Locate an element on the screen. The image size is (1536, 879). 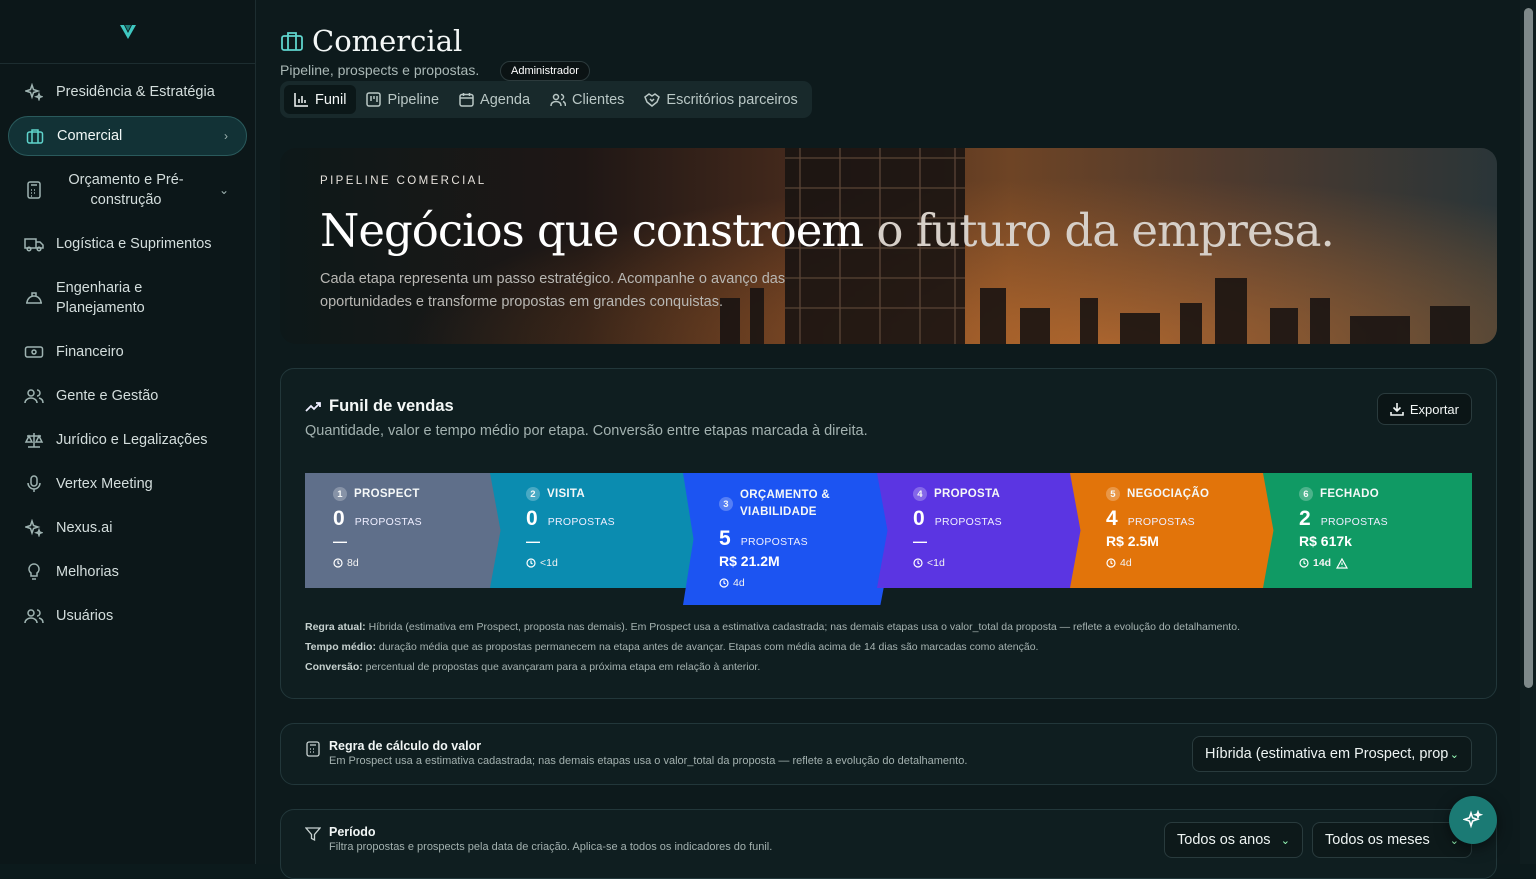
stage-time-value: <1d is located at coordinates (549, 563).